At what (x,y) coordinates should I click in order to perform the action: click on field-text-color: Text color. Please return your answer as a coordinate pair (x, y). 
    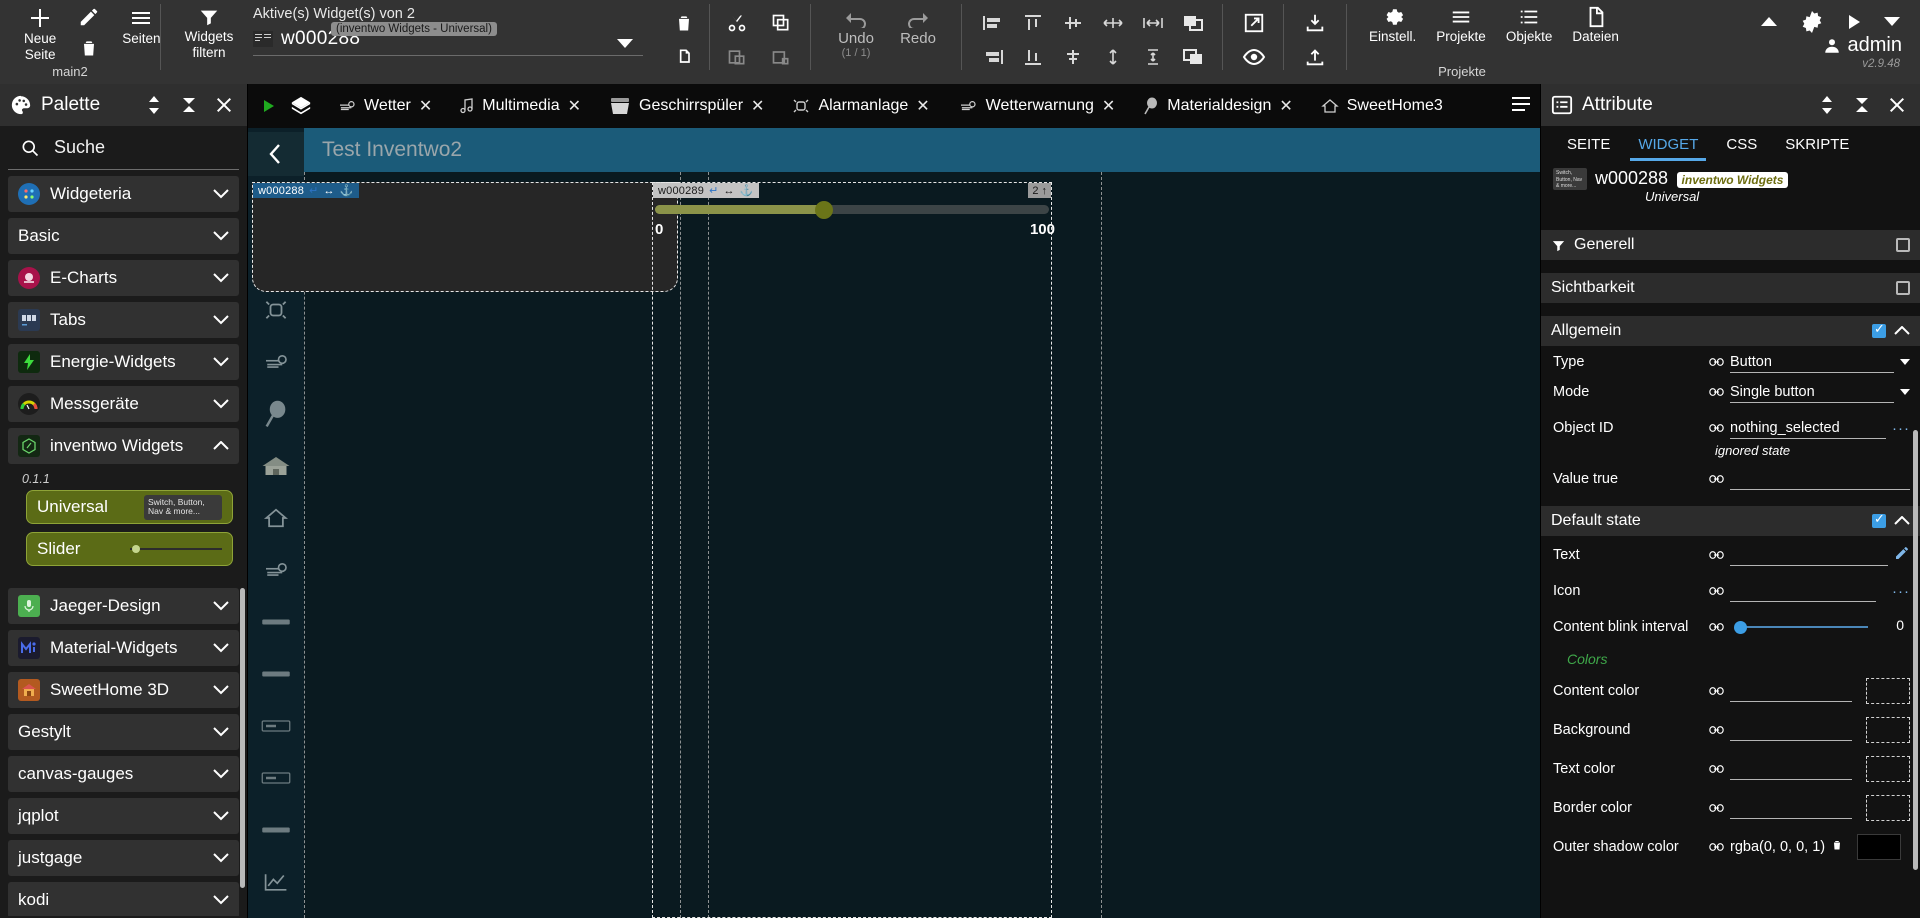
    Looking at the image, I should click on (1730, 768).